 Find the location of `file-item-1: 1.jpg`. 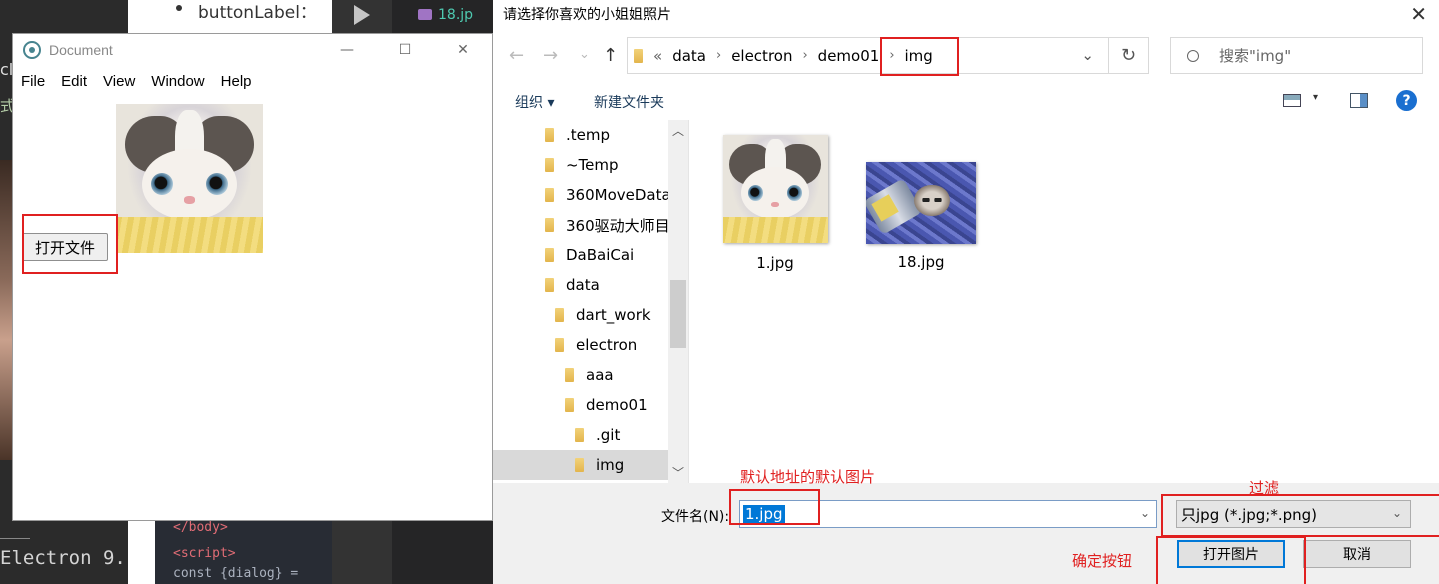

file-item-1: 1.jpg is located at coordinates (775, 203).